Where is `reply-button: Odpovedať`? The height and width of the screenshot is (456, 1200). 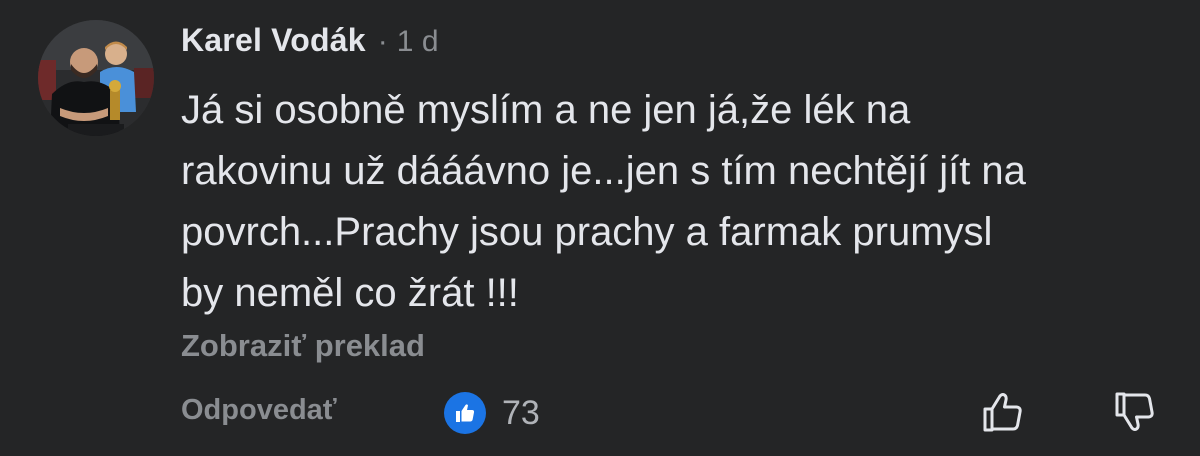
reply-button: Odpovedať is located at coordinates (259, 410).